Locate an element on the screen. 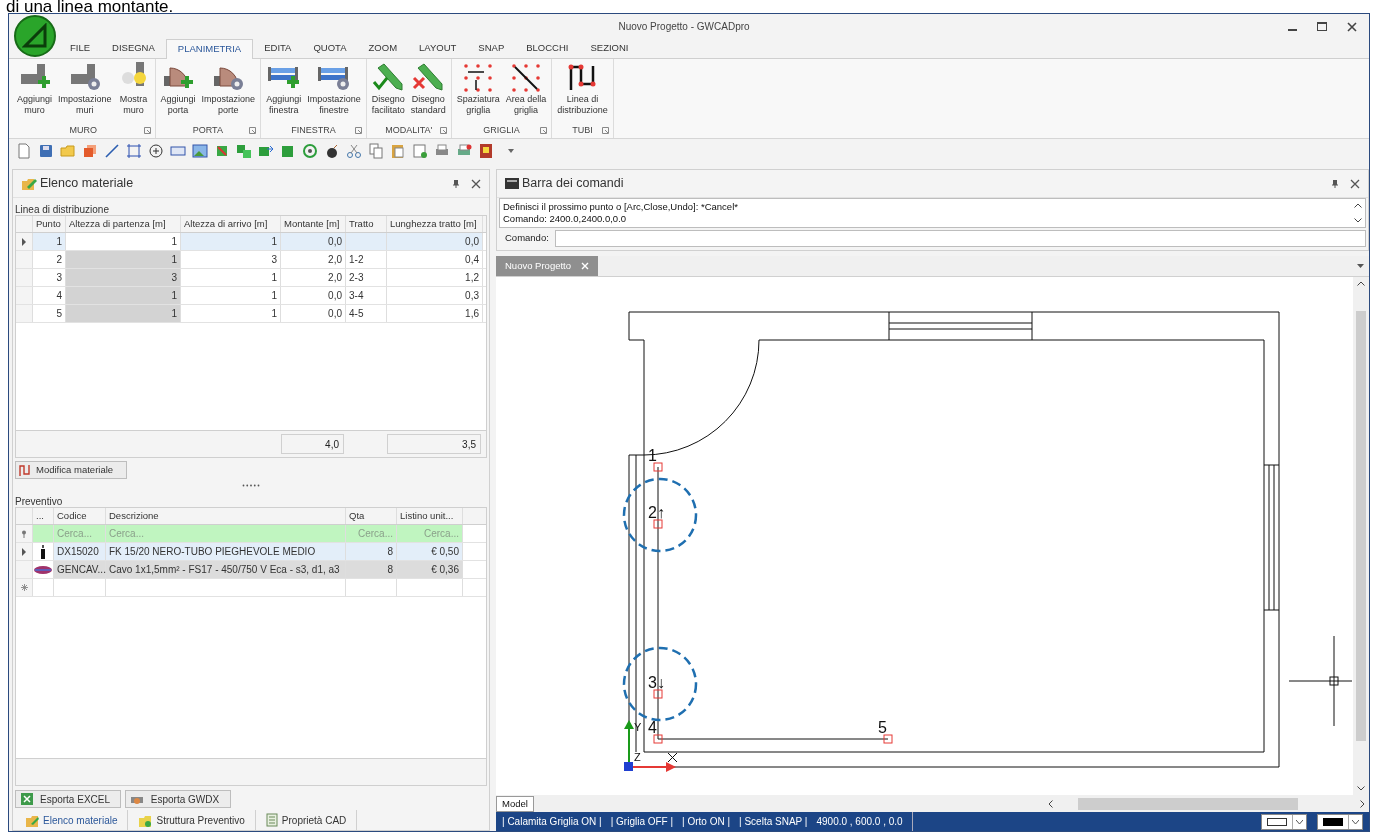 This screenshot has width=1377, height=832. panel-tab: Struttura Preventivo is located at coordinates (192, 820).